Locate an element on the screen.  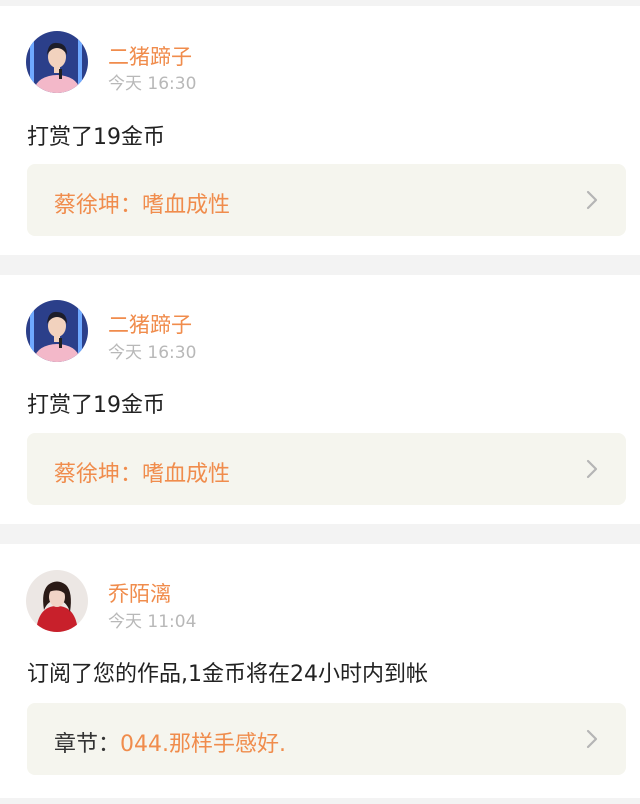
chapter-link-label: 章节：044.那样手感好. is located at coordinates (170, 742).